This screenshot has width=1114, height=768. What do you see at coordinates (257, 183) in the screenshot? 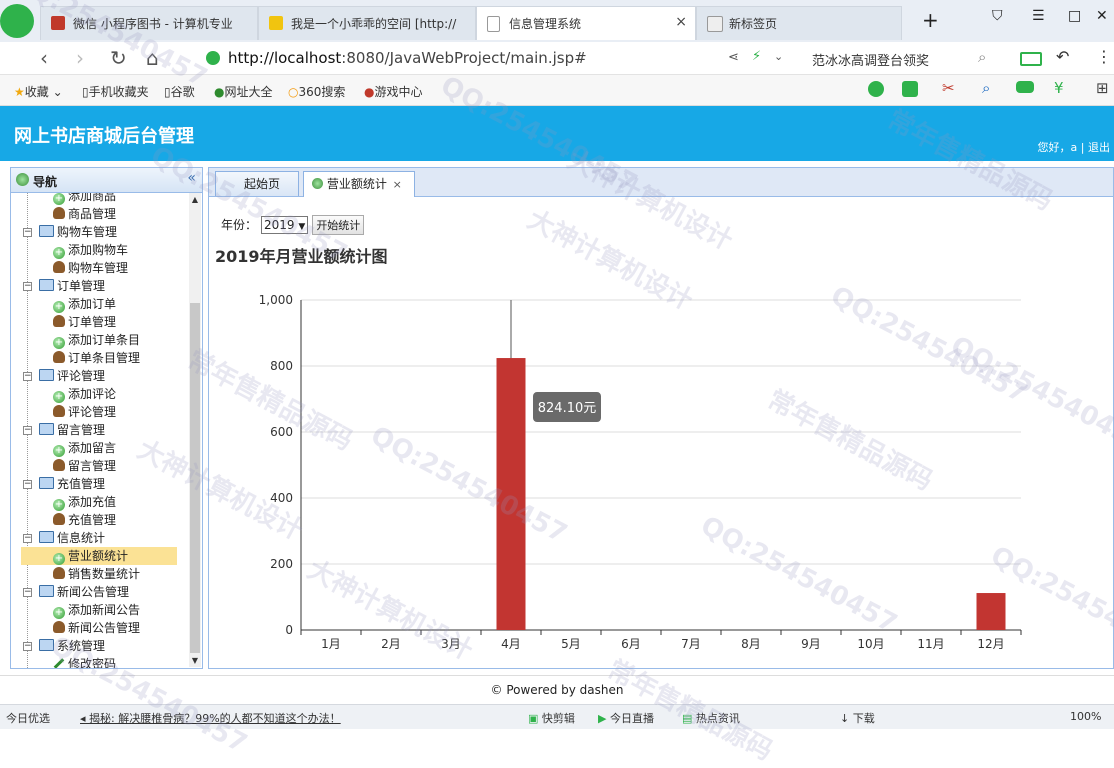
I see `tab-start: 起始页` at bounding box center [257, 183].